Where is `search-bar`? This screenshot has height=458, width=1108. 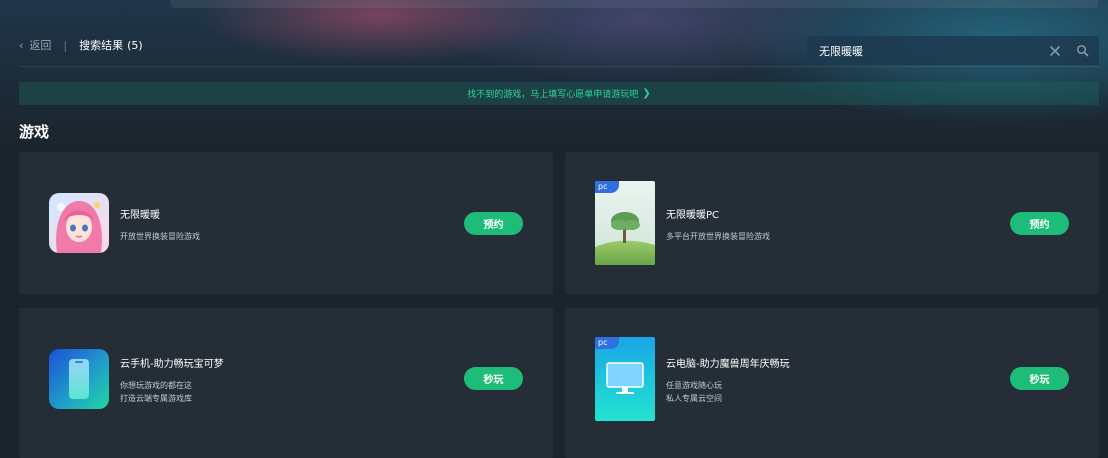 search-bar is located at coordinates (953, 50).